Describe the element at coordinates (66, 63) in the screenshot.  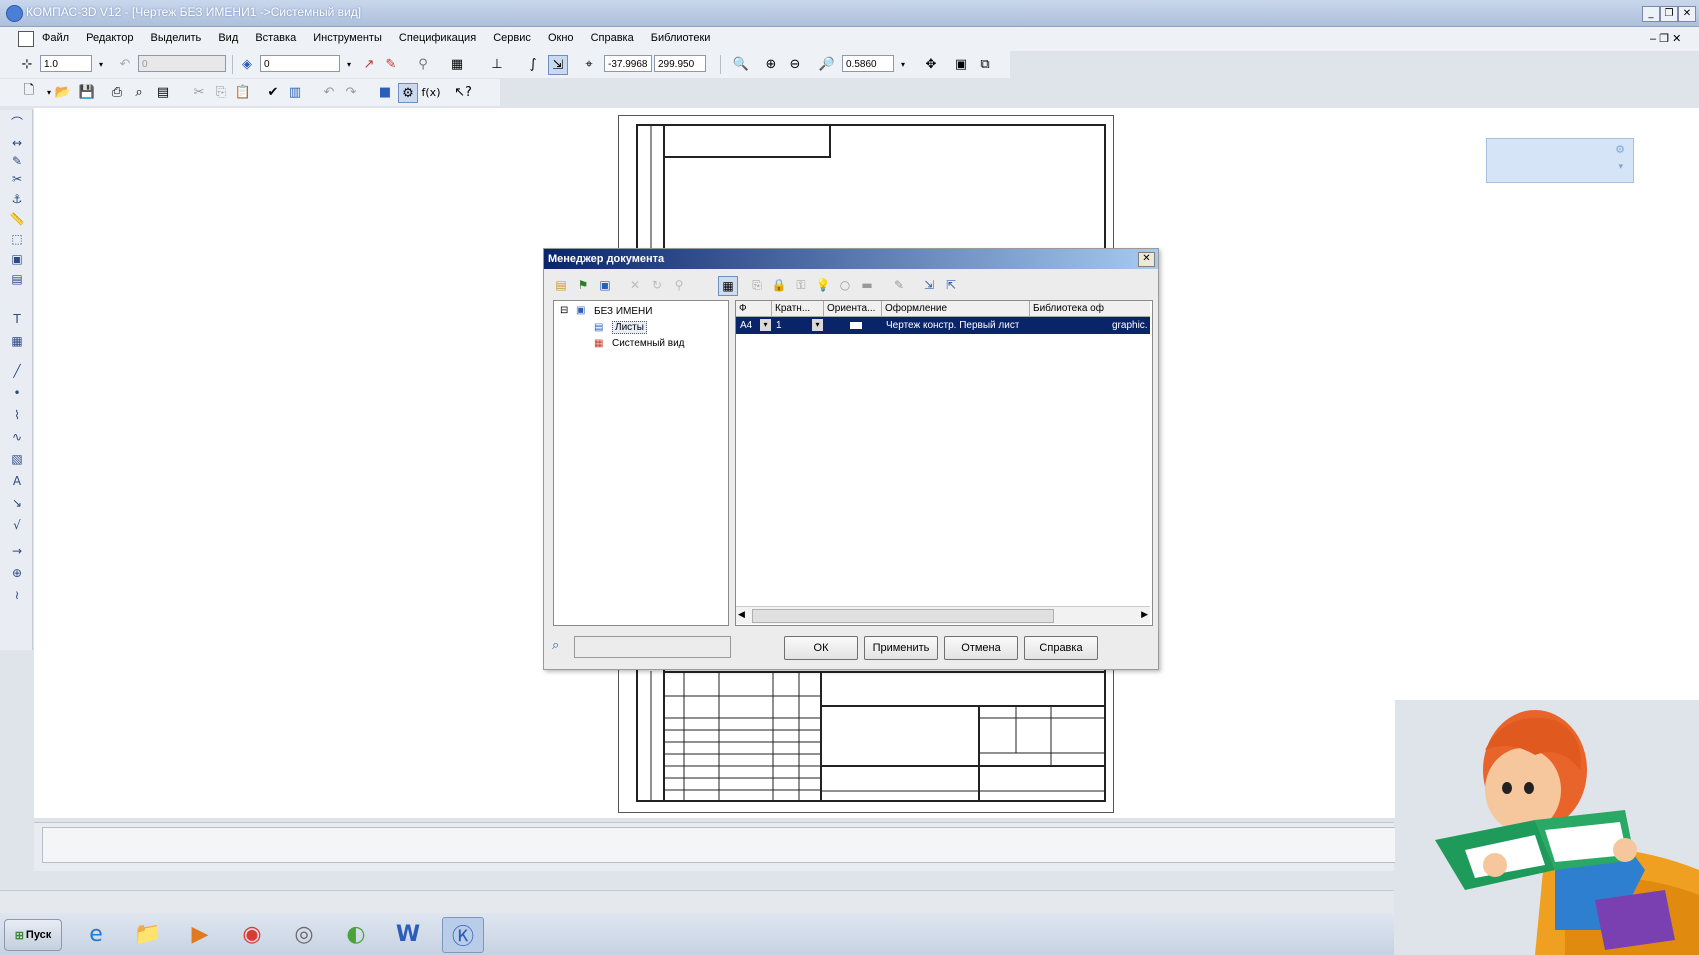
I see `step-field: 1.0` at that location.